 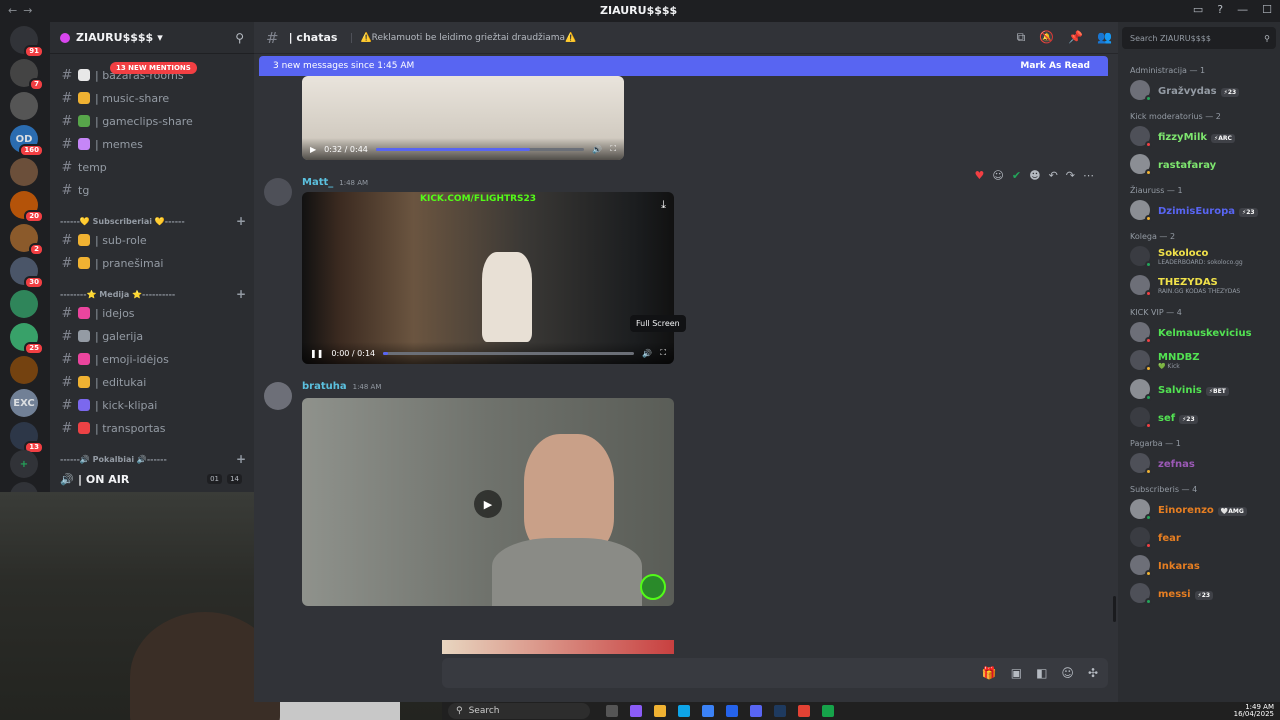 What do you see at coordinates (636, 711) in the screenshot?
I see `copilot-icon` at bounding box center [636, 711].